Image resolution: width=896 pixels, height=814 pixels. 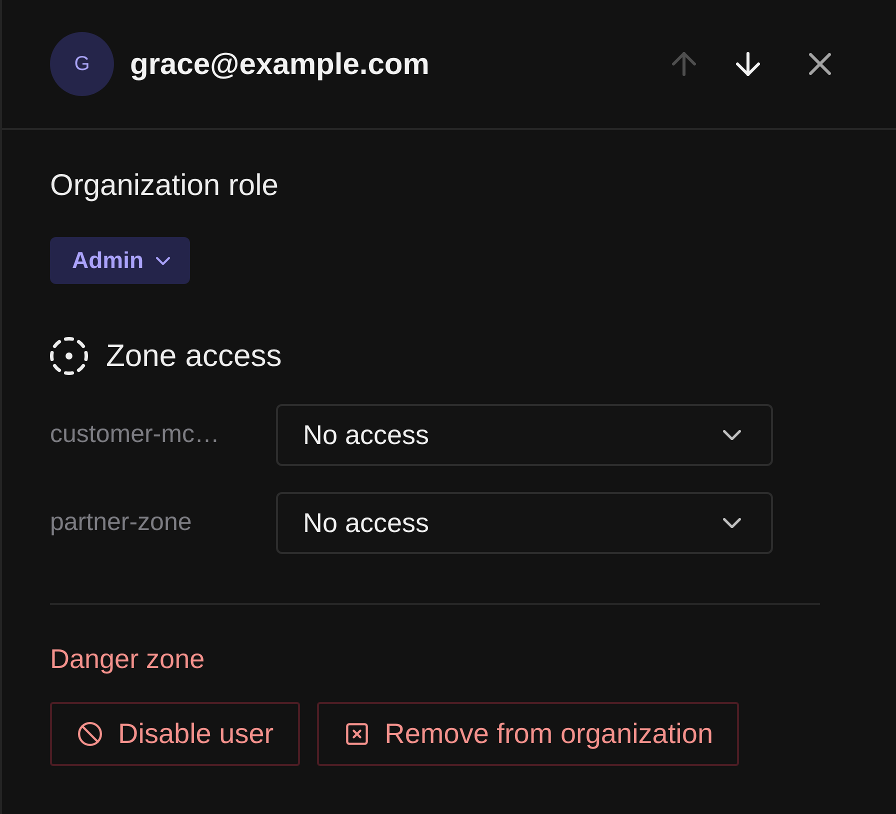 What do you see at coordinates (280, 64) in the screenshot?
I see `user-email: grace@example.com` at bounding box center [280, 64].